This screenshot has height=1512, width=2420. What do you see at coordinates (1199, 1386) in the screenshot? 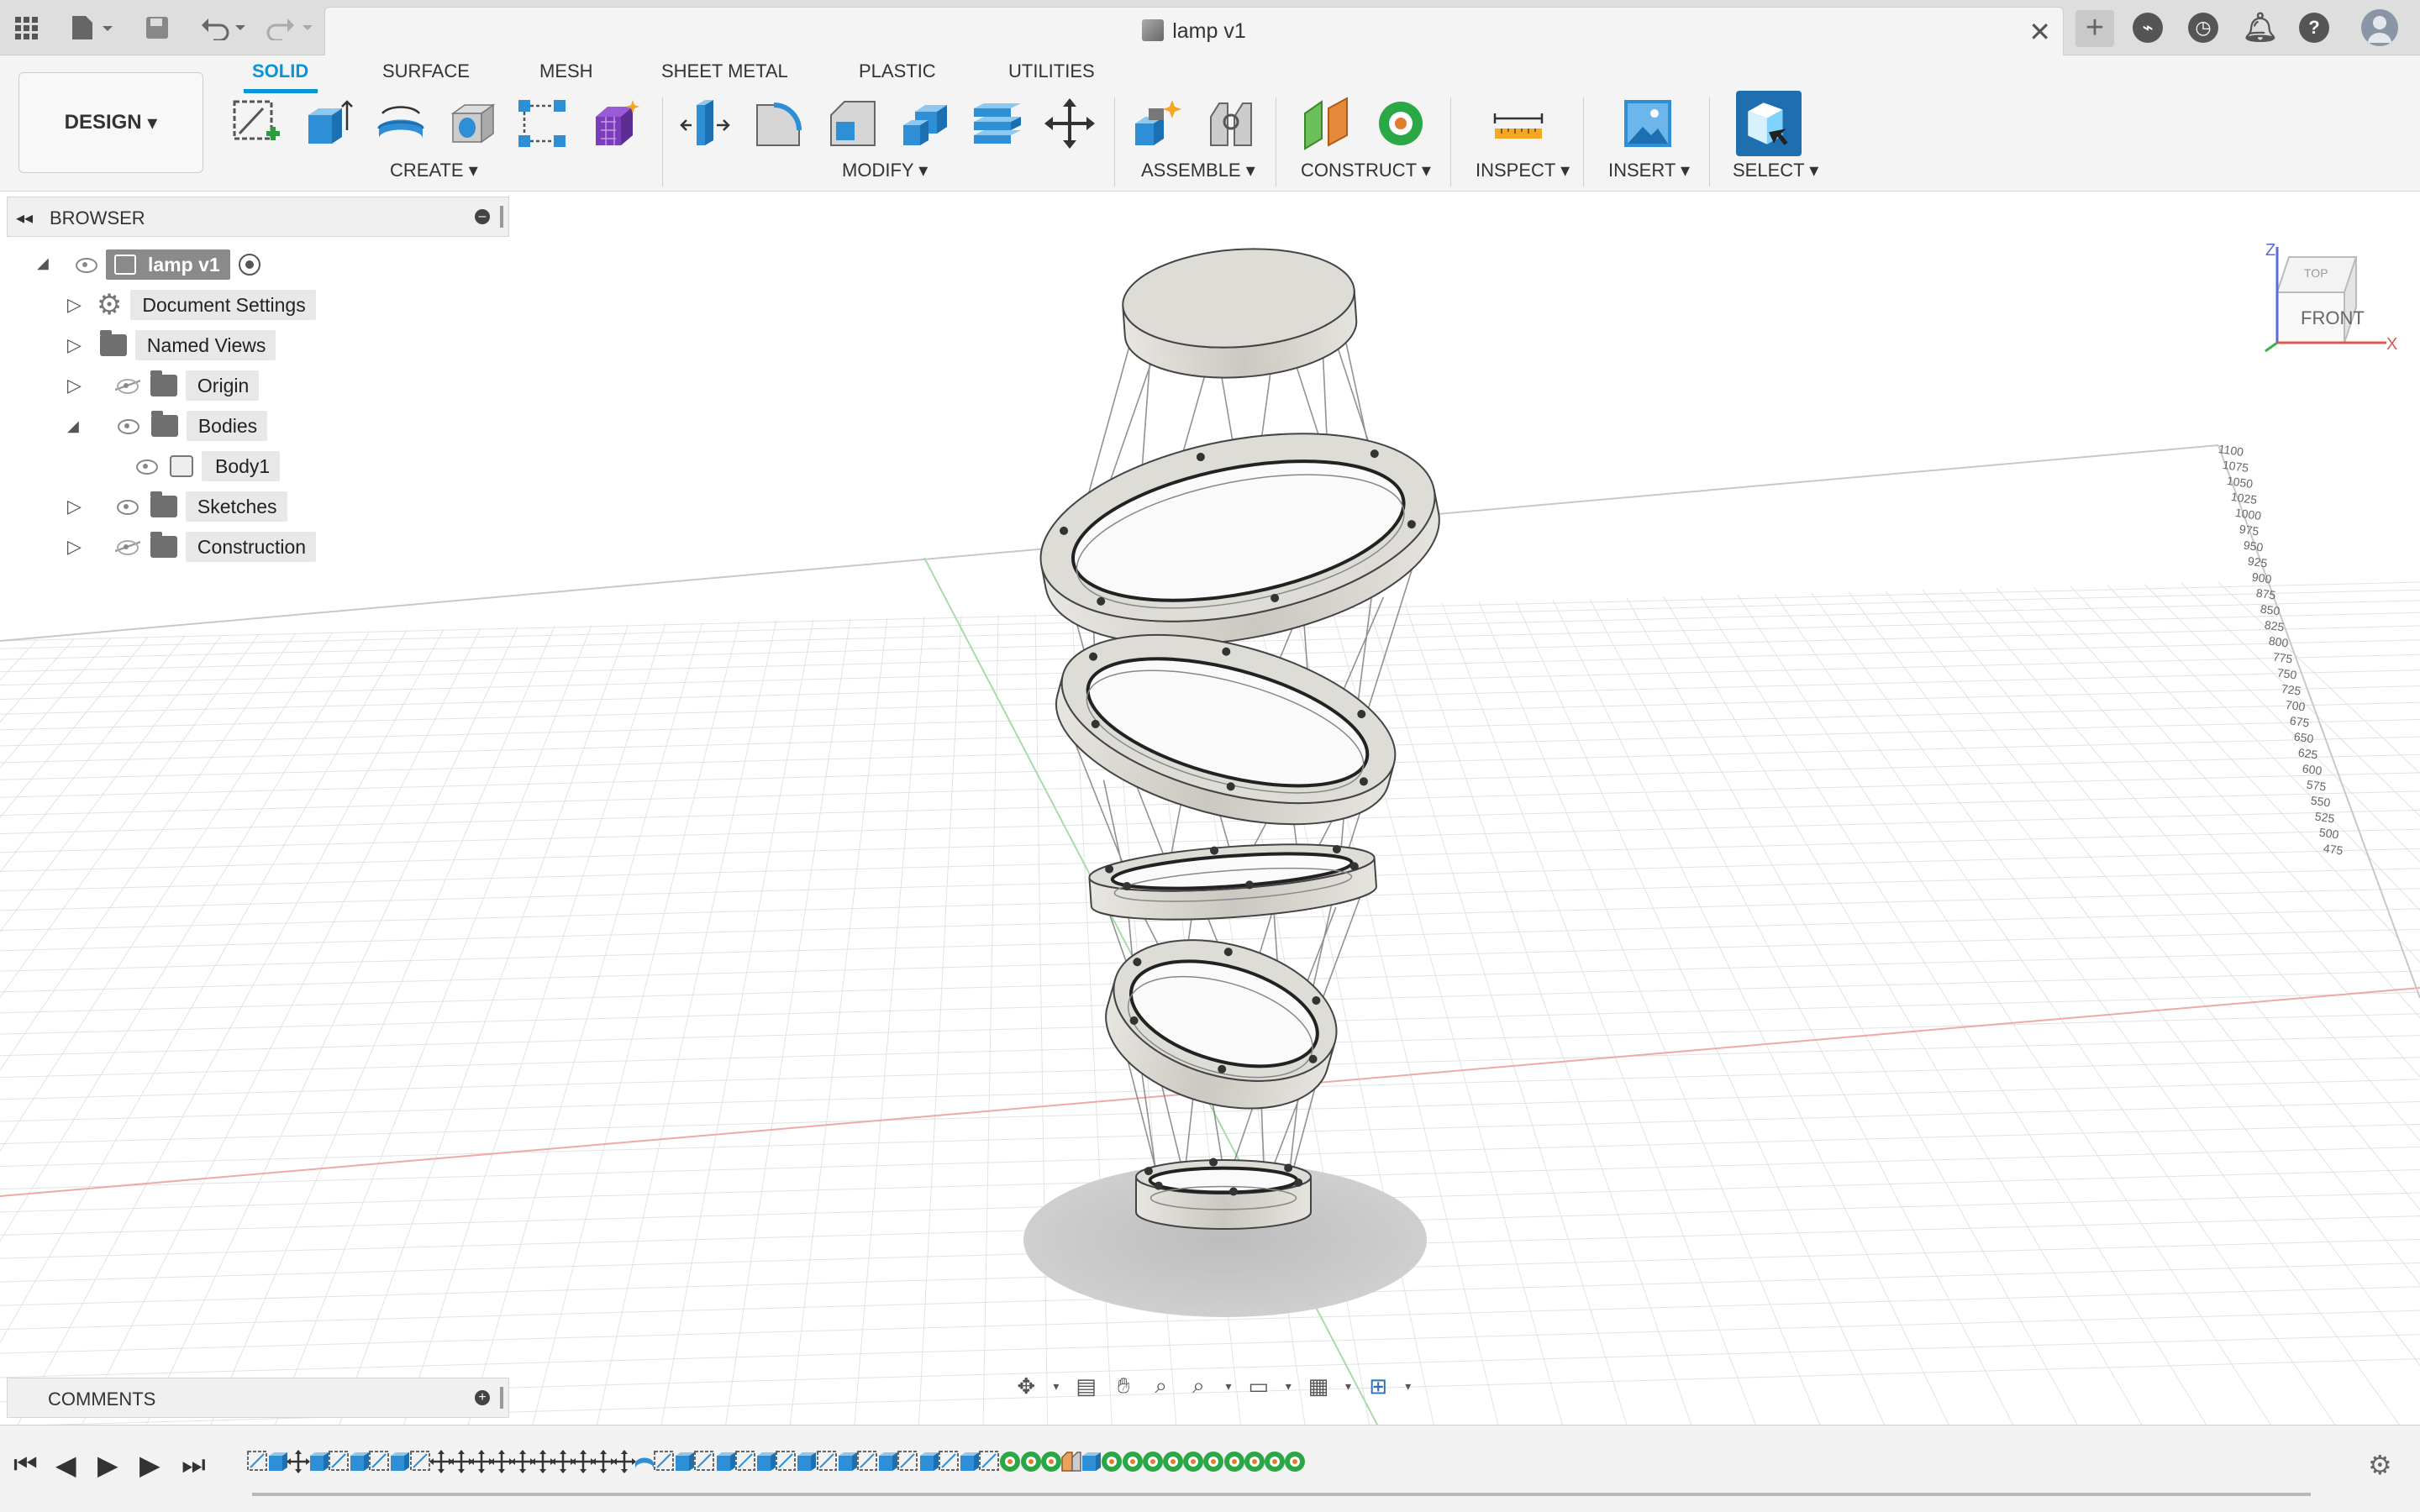
I see `fit-icon: ⌕` at bounding box center [1199, 1386].